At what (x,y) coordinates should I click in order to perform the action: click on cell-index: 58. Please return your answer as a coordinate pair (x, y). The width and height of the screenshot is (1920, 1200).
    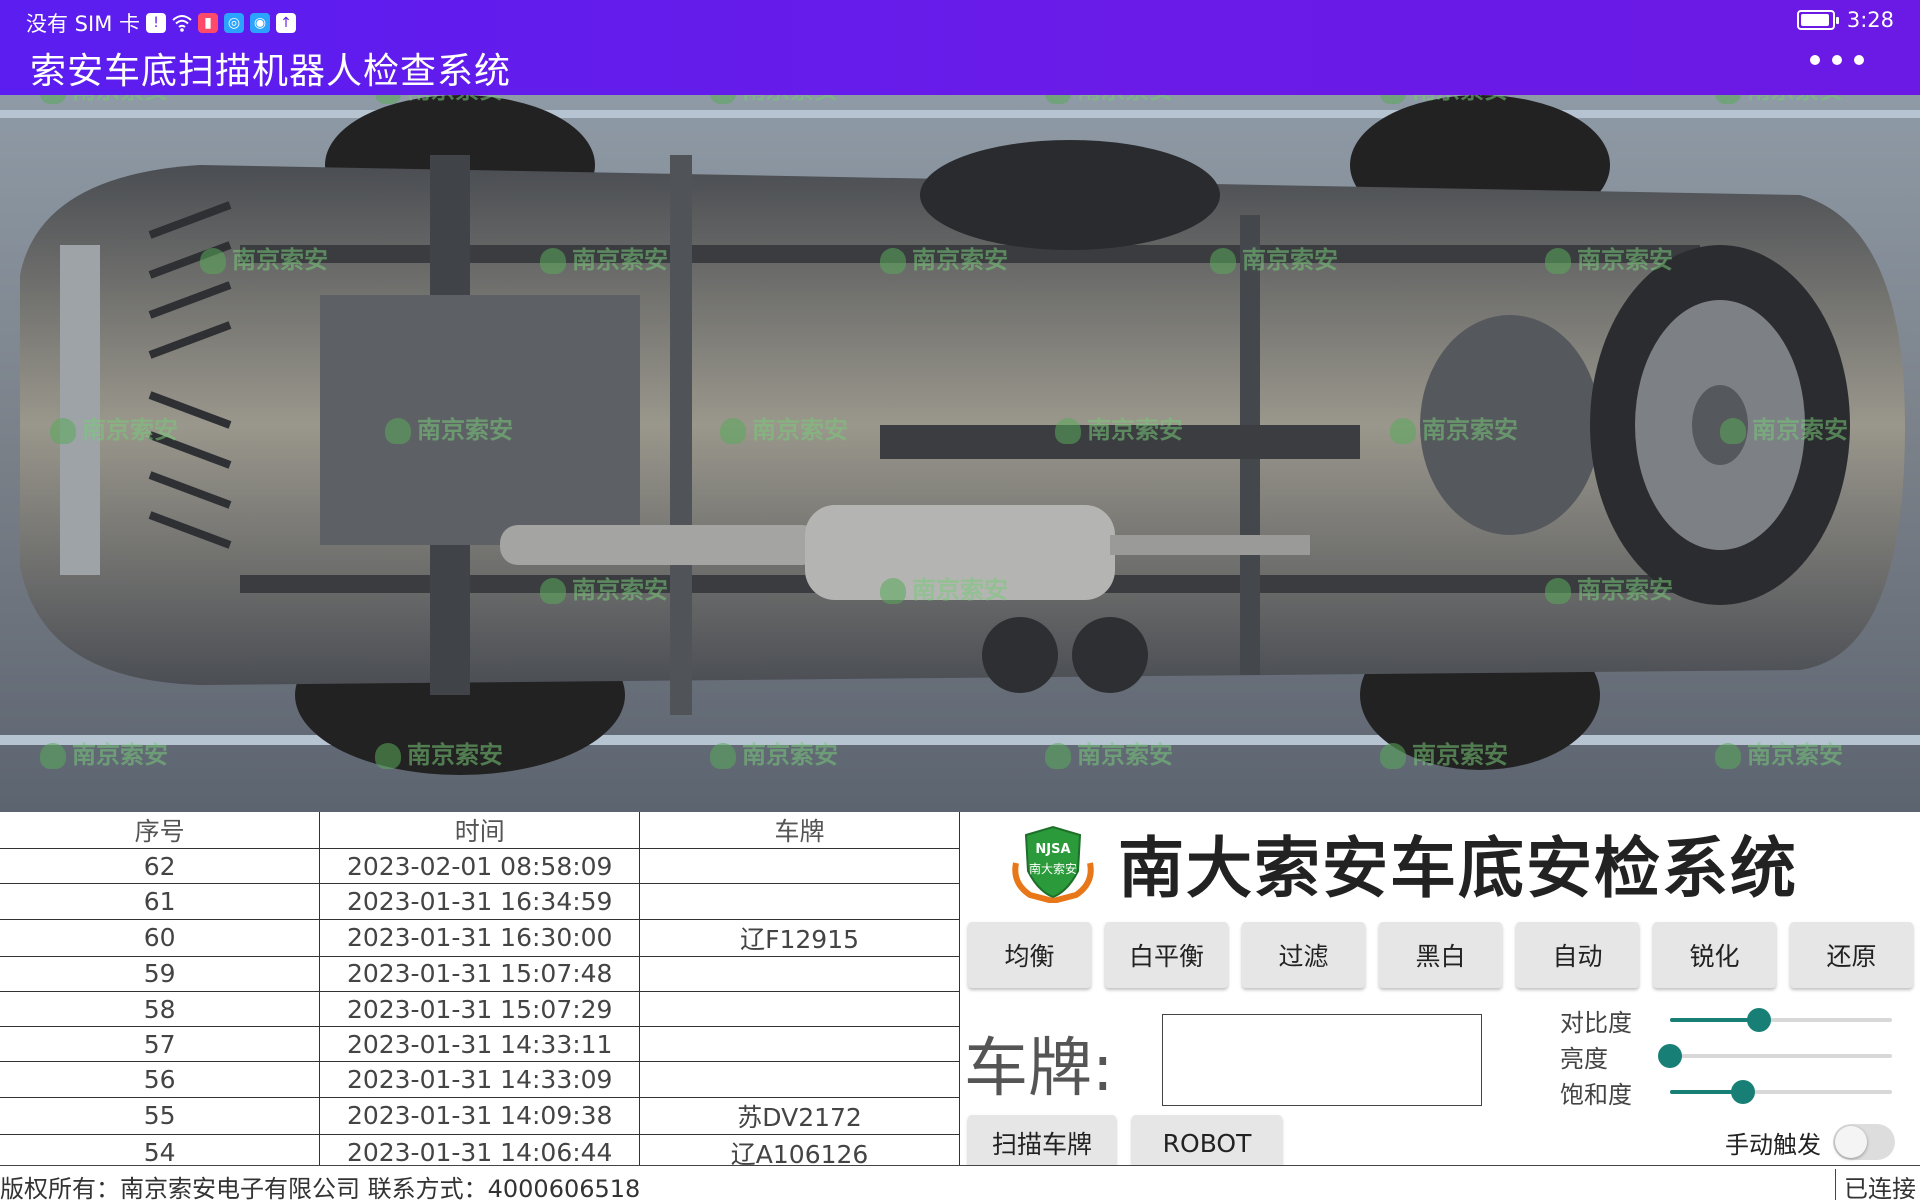
    Looking at the image, I should click on (160, 1009).